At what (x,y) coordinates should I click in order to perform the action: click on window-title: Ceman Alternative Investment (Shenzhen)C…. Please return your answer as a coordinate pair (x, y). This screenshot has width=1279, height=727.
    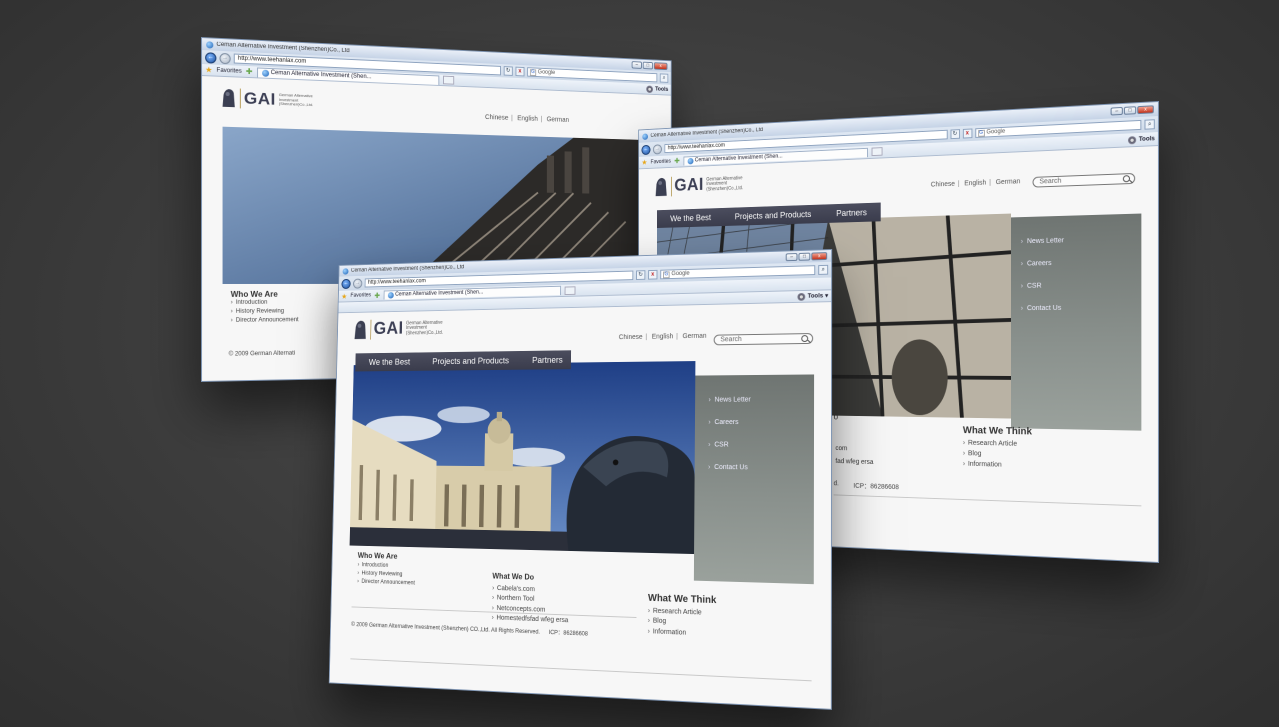
    Looking at the image, I should click on (407, 269).